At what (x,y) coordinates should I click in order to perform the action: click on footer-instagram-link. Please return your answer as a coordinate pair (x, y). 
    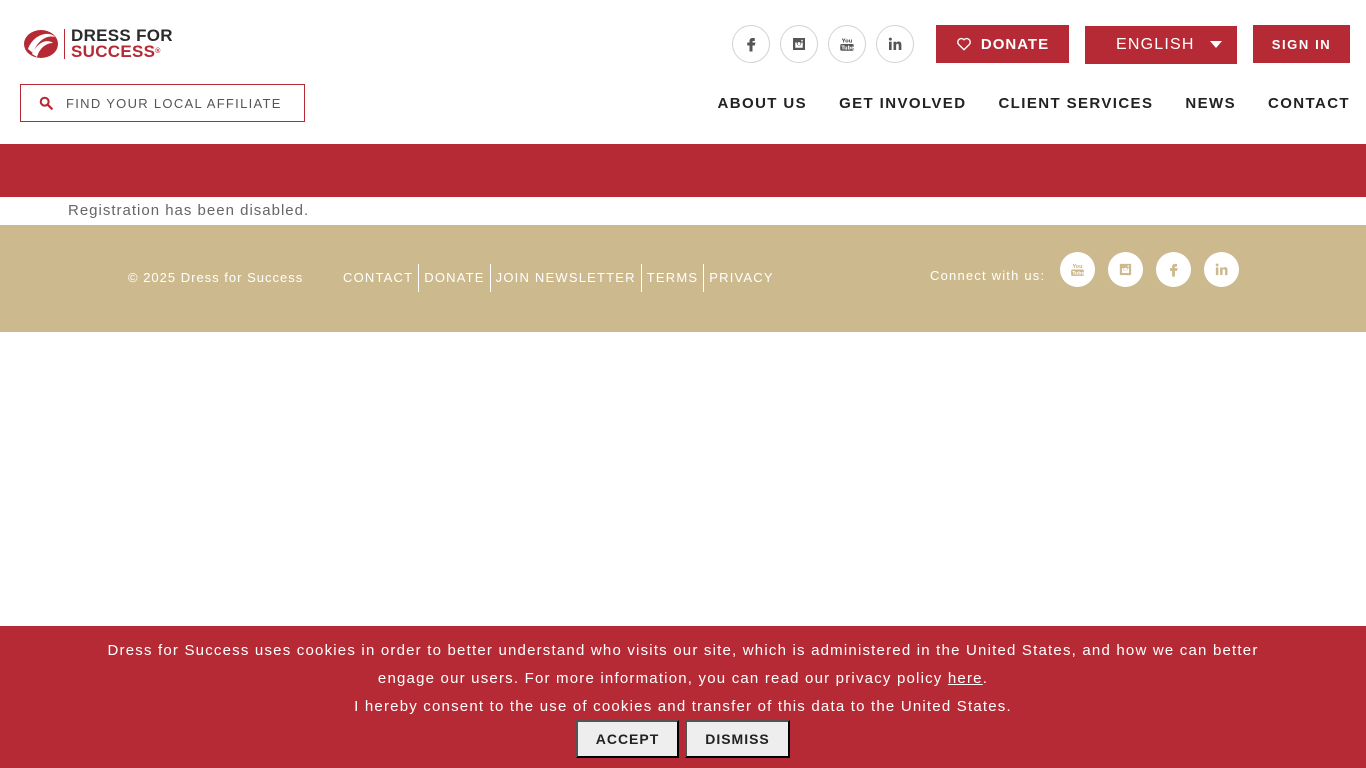
    Looking at the image, I should click on (1125, 269).